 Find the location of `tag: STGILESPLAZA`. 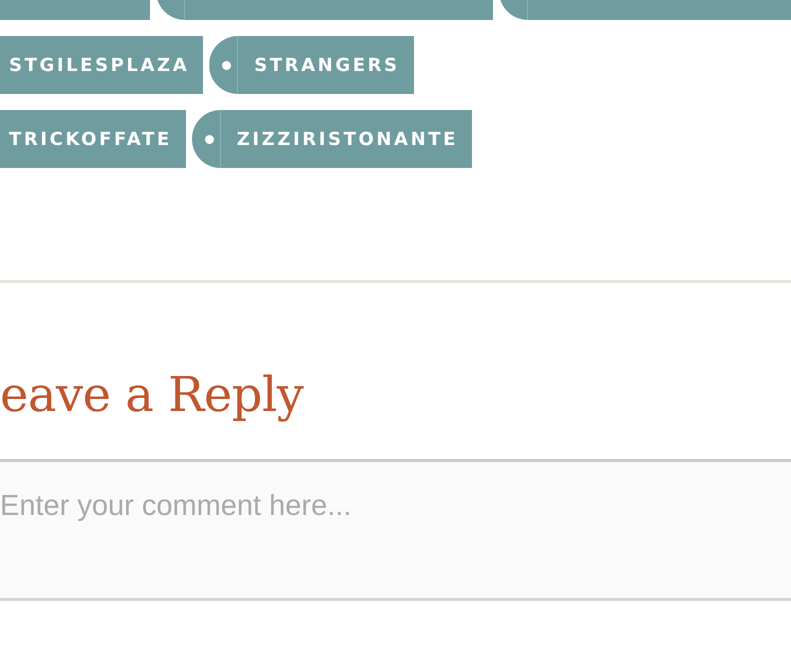

tag: STGILESPLAZA is located at coordinates (102, 65).